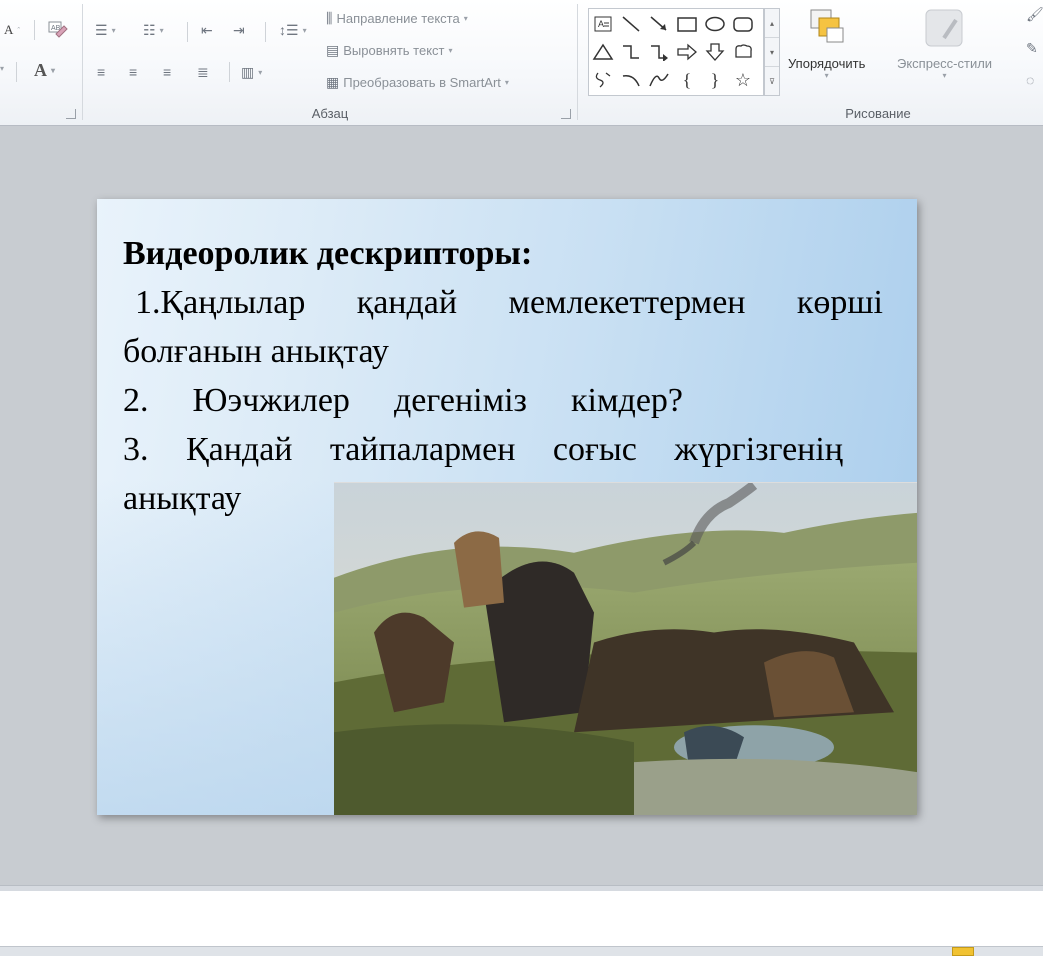 This screenshot has height=956, width=1043. I want to click on descriptor-item-2: 2. Юэчжилер дегеніміз кімдер?, so click(403, 400).